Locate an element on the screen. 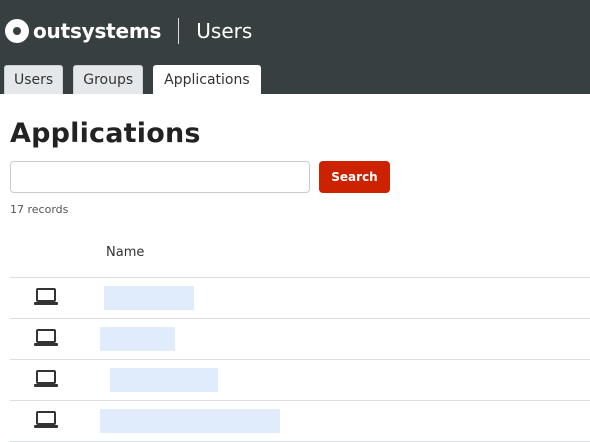  tab-bar: Users Groups Applications is located at coordinates (137, 79).